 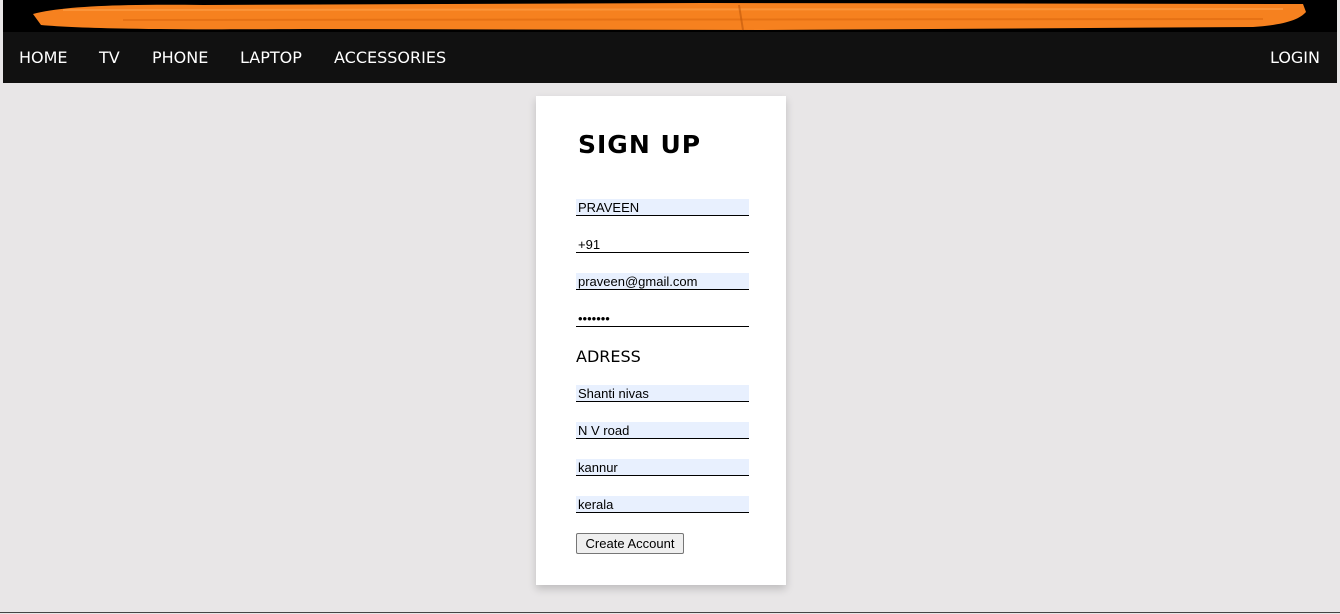 I want to click on address-heading: ADRESS, so click(x=608, y=356).